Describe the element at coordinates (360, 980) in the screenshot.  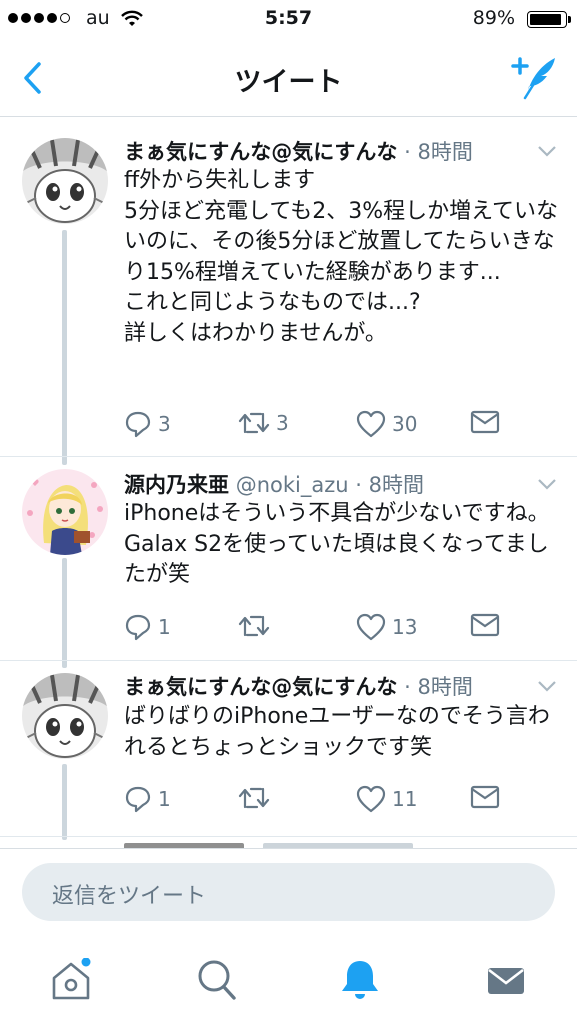
I see `notifications-icon` at that location.